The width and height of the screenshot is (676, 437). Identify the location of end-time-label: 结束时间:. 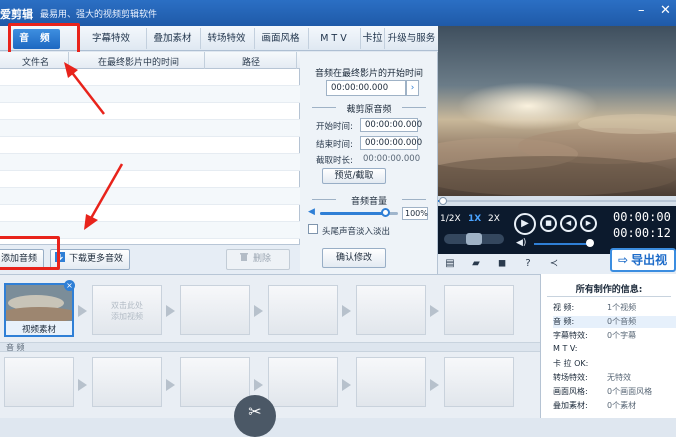
(334, 145).